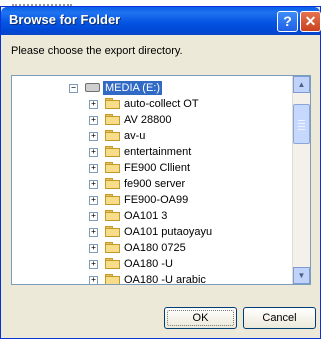  Describe the element at coordinates (156, 200) in the screenshot. I see `tree-item-label: FE900-OA99` at that location.